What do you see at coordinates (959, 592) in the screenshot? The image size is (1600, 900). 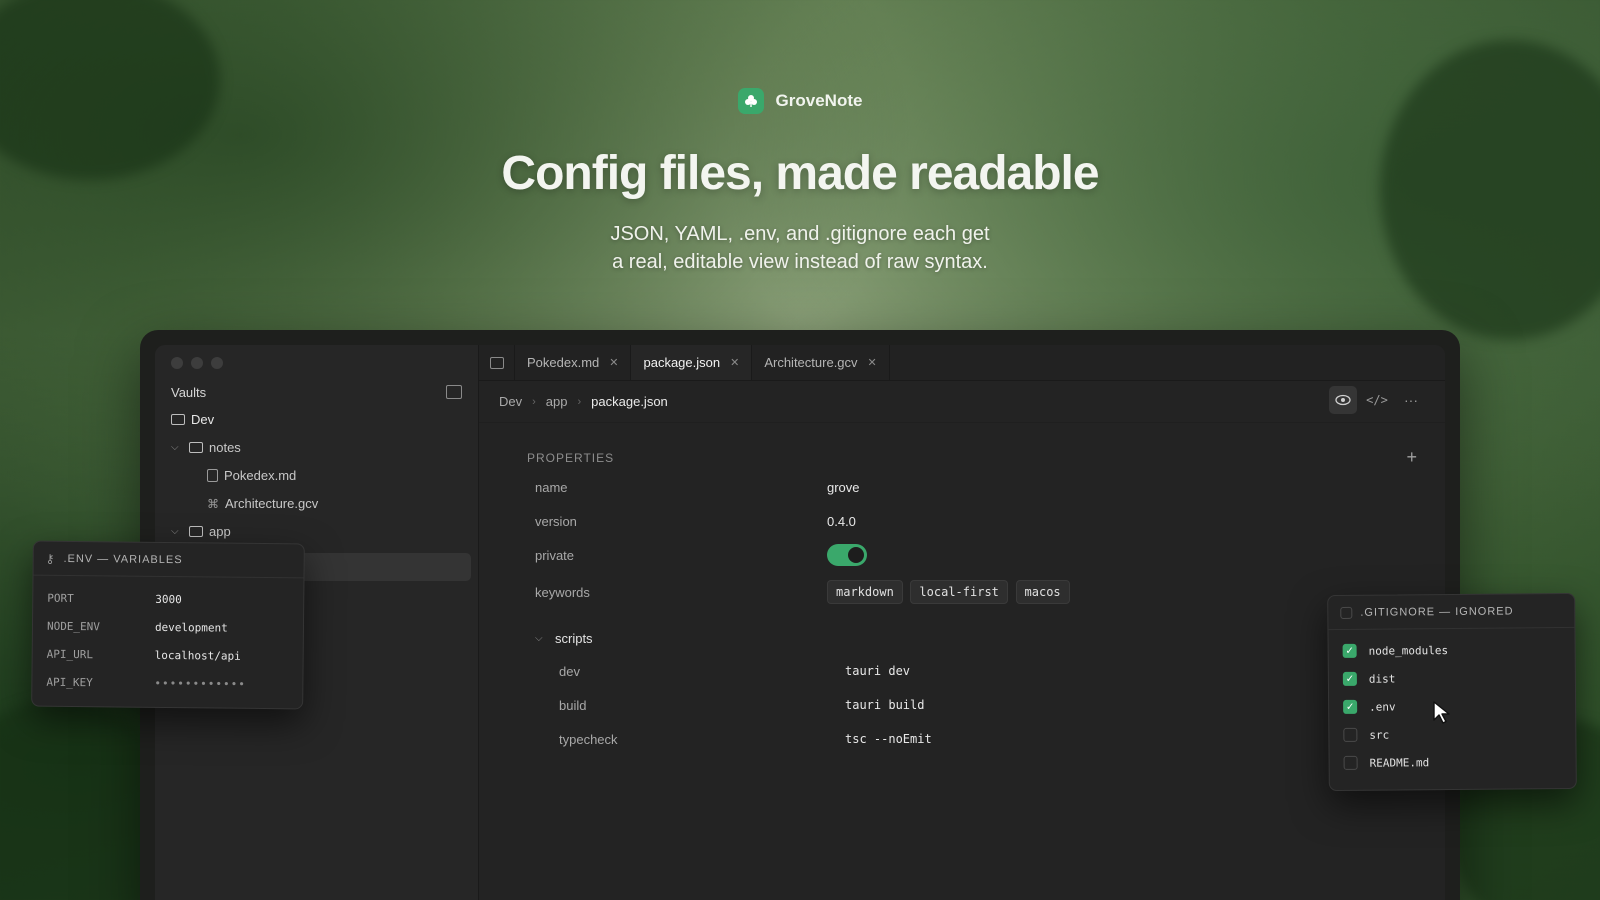 I see `keyword-chip: local-first` at bounding box center [959, 592].